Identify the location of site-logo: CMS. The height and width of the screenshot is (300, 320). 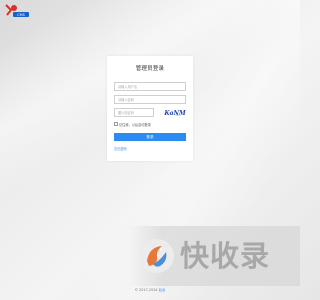
(17, 11).